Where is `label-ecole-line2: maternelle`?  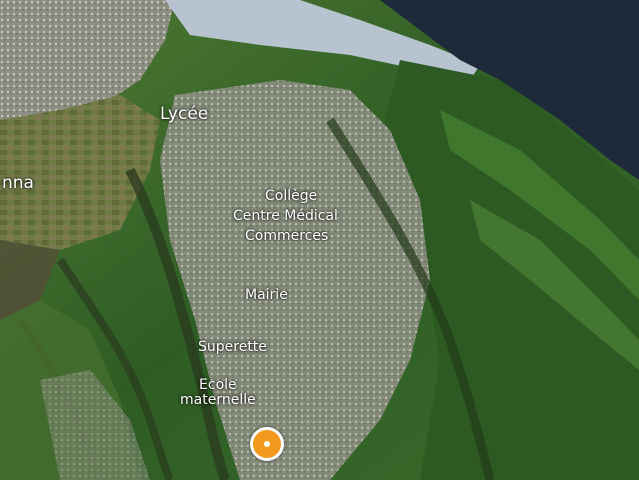 label-ecole-line2: maternelle is located at coordinates (218, 399).